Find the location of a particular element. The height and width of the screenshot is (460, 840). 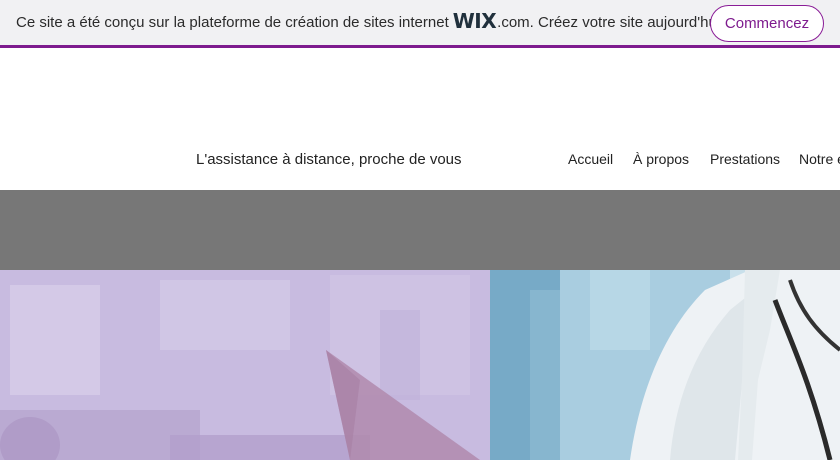

nav-item-prestations: Prestations is located at coordinates (745, 159).